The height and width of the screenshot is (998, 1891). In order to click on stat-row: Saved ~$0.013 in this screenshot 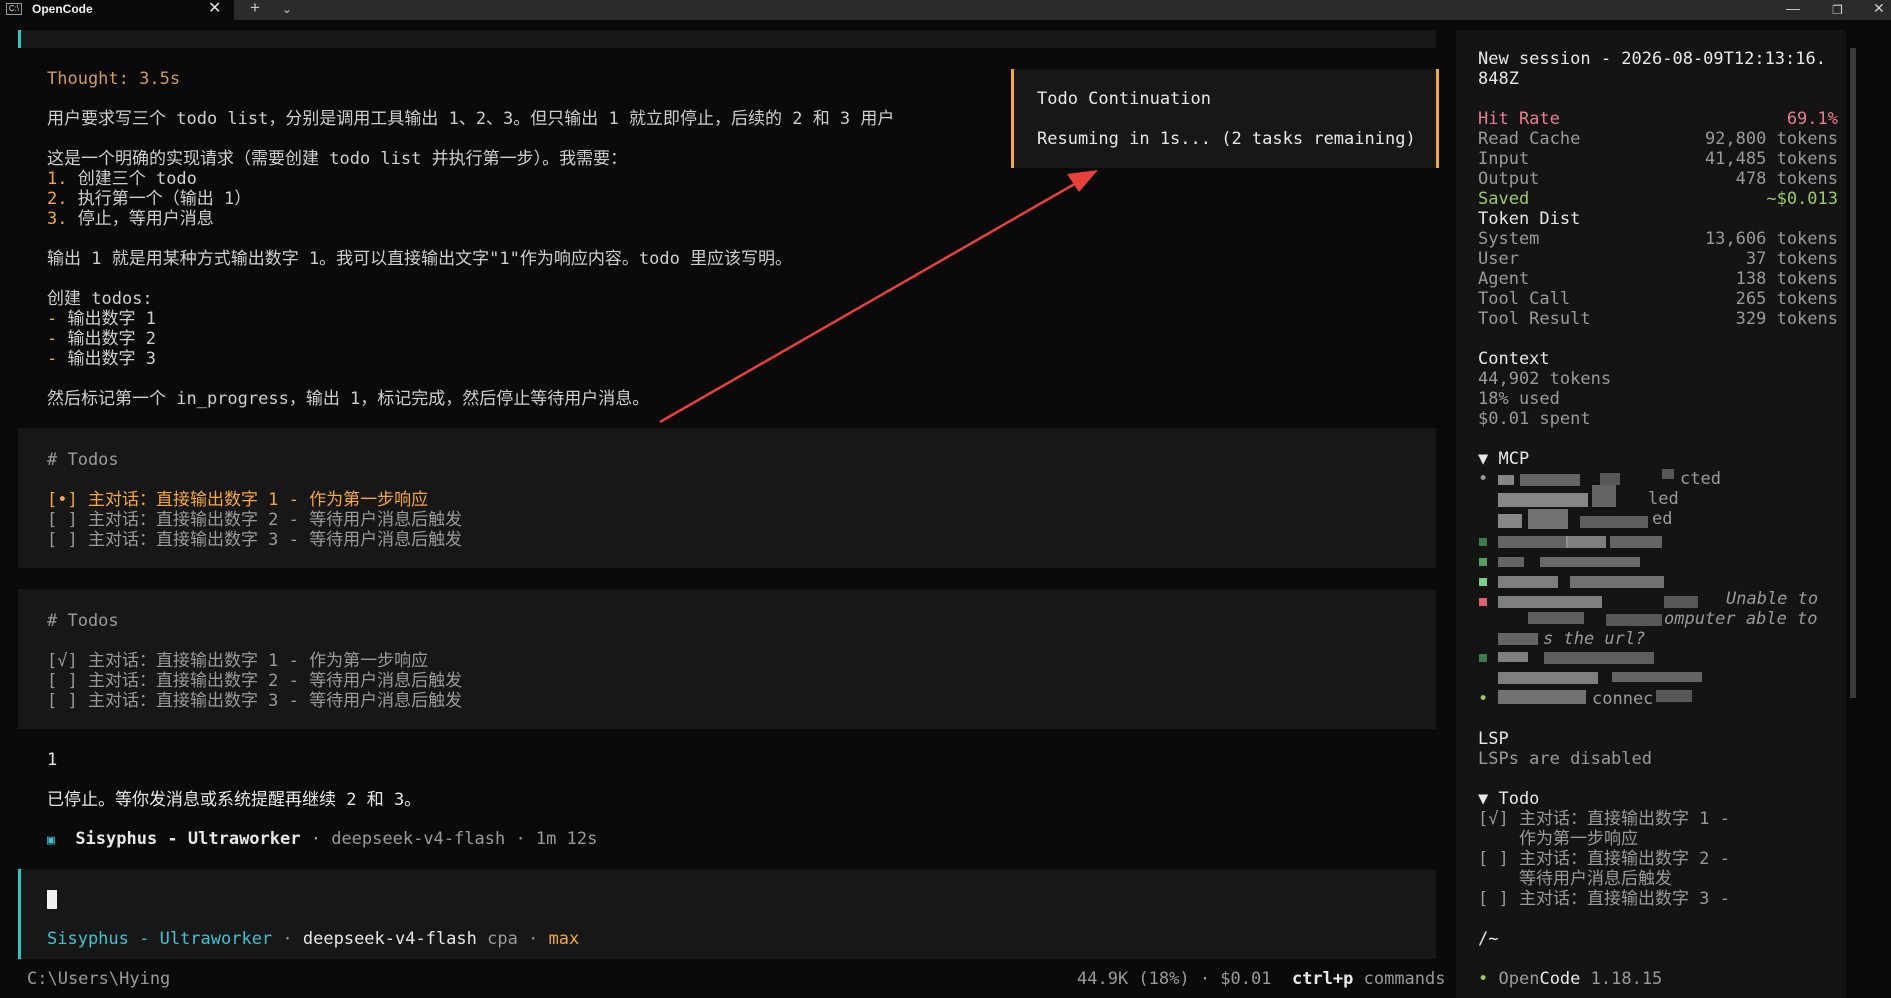, I will do `click(1658, 199)`.